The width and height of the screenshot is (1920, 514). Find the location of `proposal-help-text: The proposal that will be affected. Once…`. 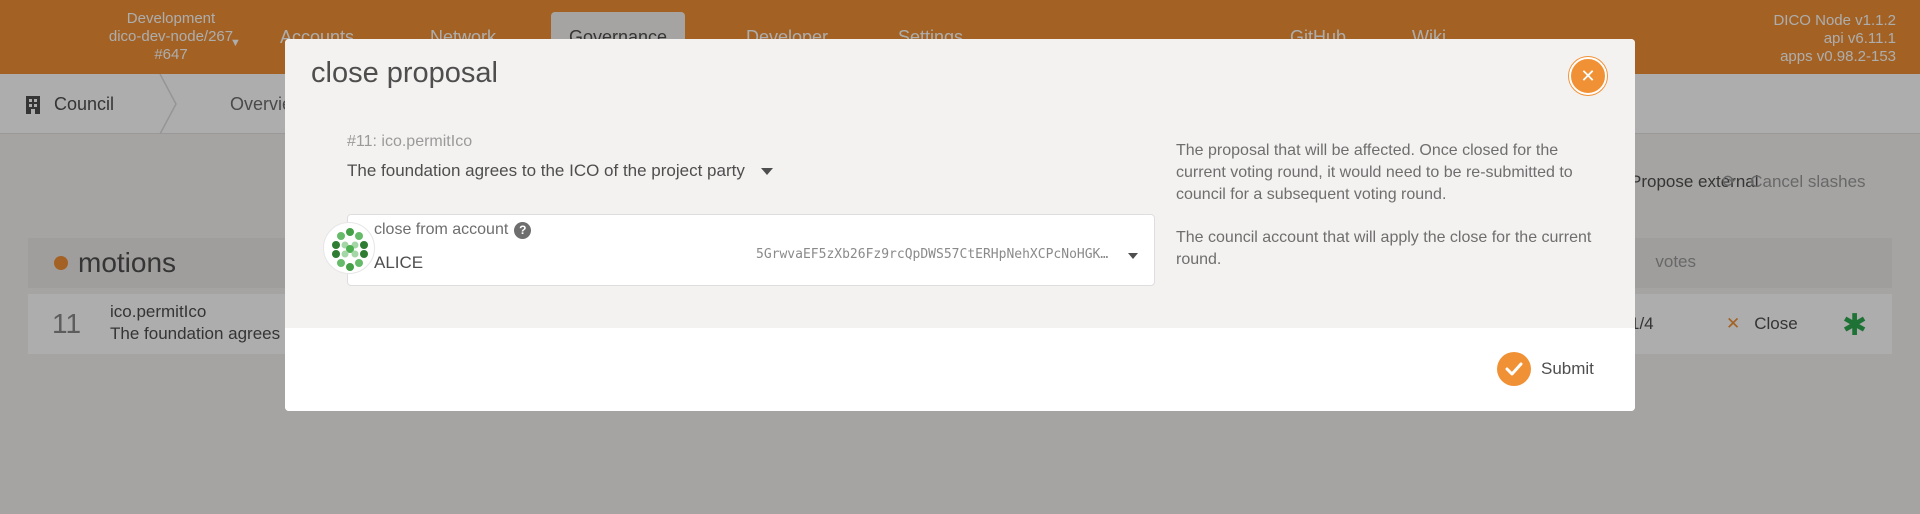

proposal-help-text: The proposal that will be affected. Once… is located at coordinates (1374, 172).